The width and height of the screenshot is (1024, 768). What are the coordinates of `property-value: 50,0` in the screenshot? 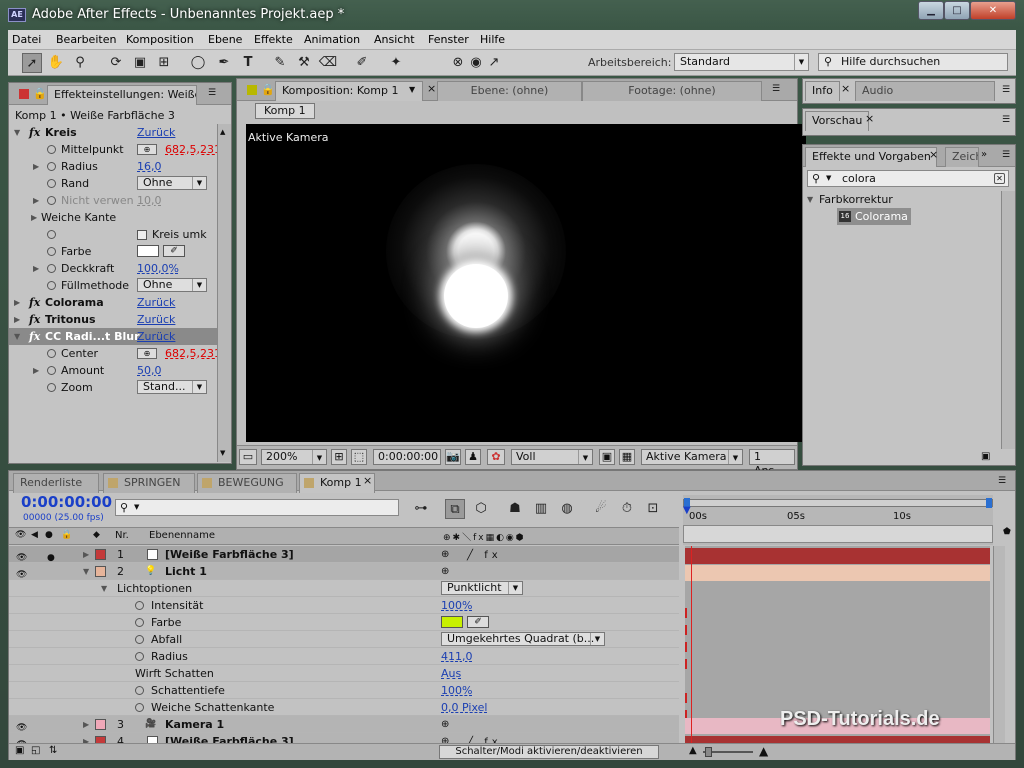 It's located at (149, 370).